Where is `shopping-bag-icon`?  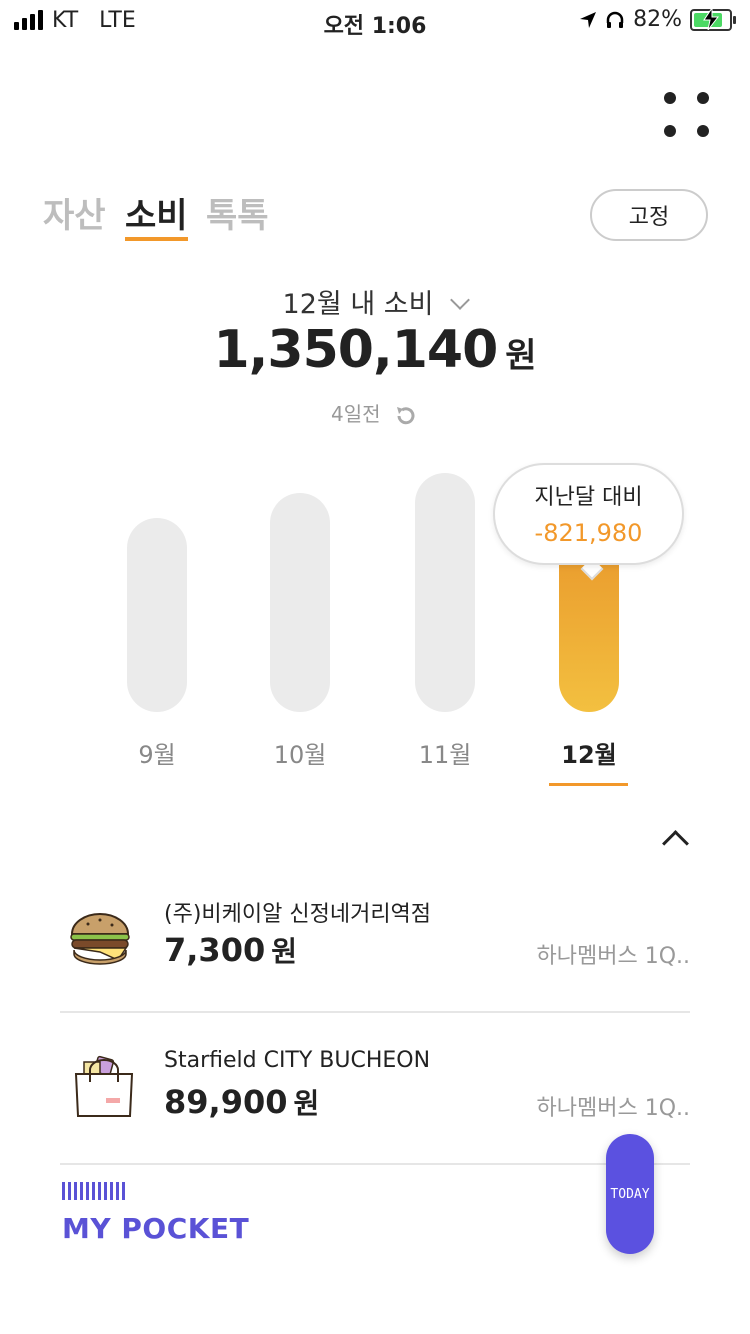
shopping-bag-icon is located at coordinates (104, 1086).